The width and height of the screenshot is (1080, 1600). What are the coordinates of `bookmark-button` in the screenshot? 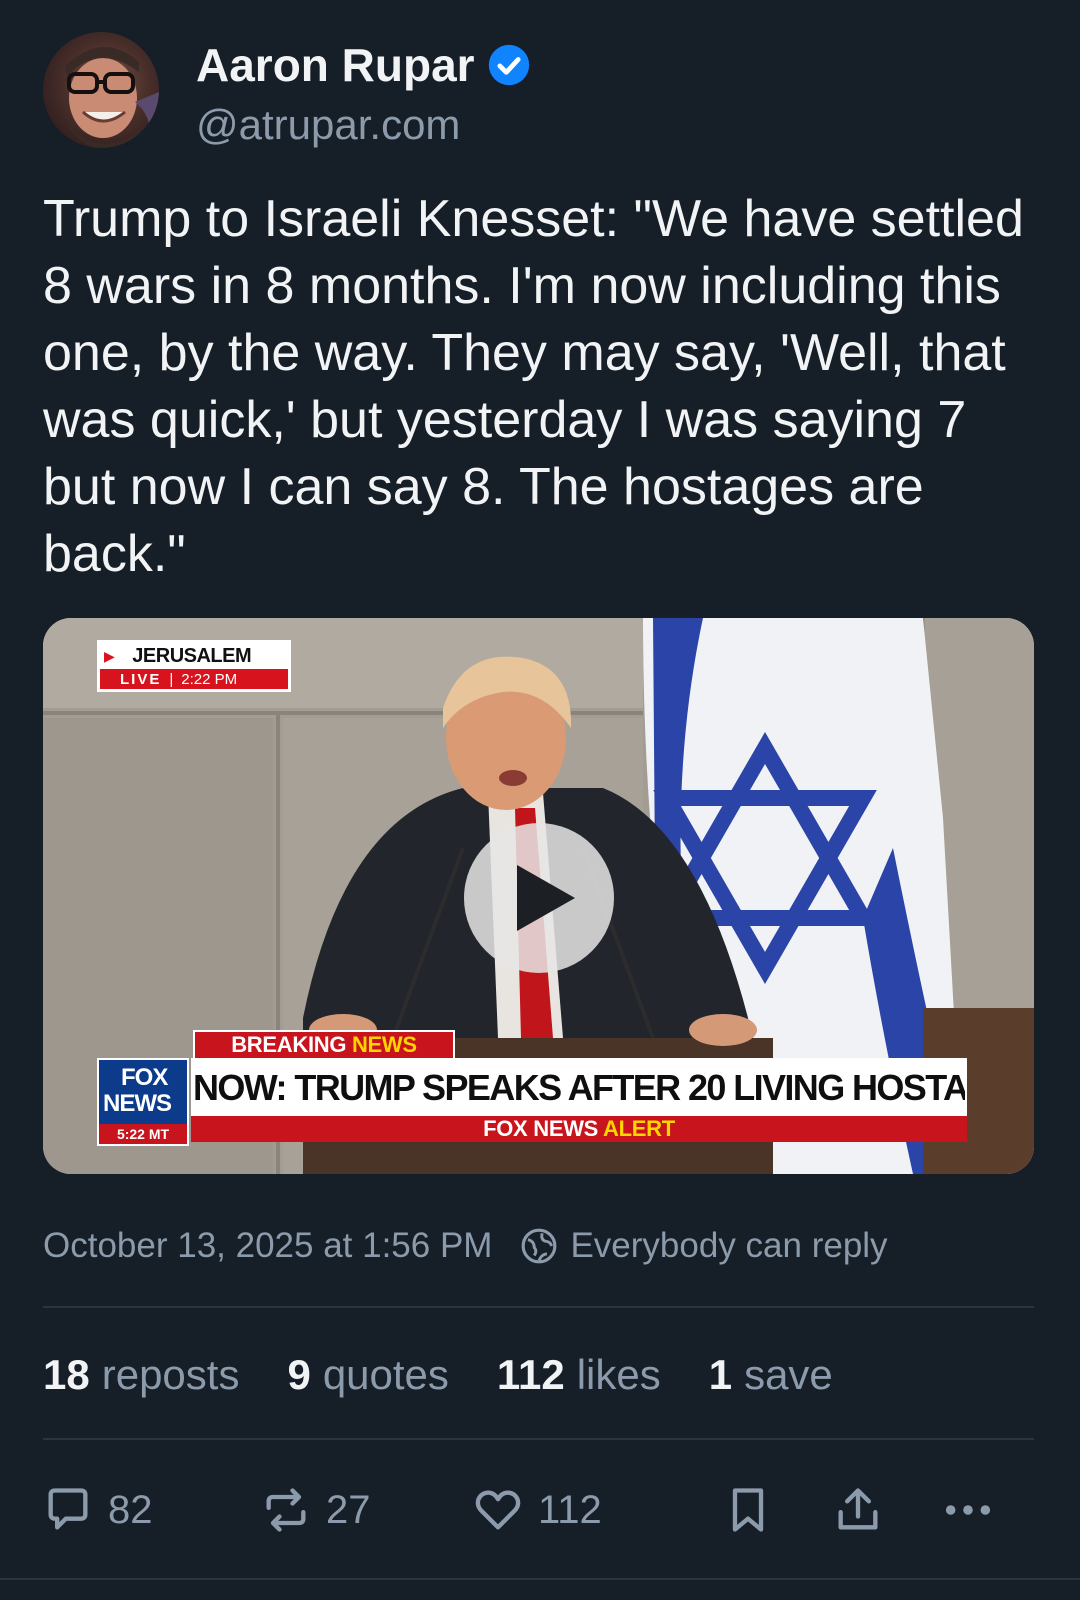 It's located at (748, 1510).